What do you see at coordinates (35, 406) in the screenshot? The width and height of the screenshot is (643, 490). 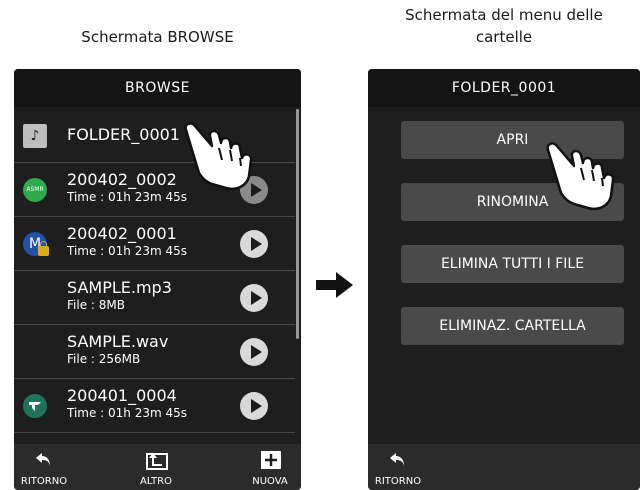 I see `tascam-badge-icon` at bounding box center [35, 406].